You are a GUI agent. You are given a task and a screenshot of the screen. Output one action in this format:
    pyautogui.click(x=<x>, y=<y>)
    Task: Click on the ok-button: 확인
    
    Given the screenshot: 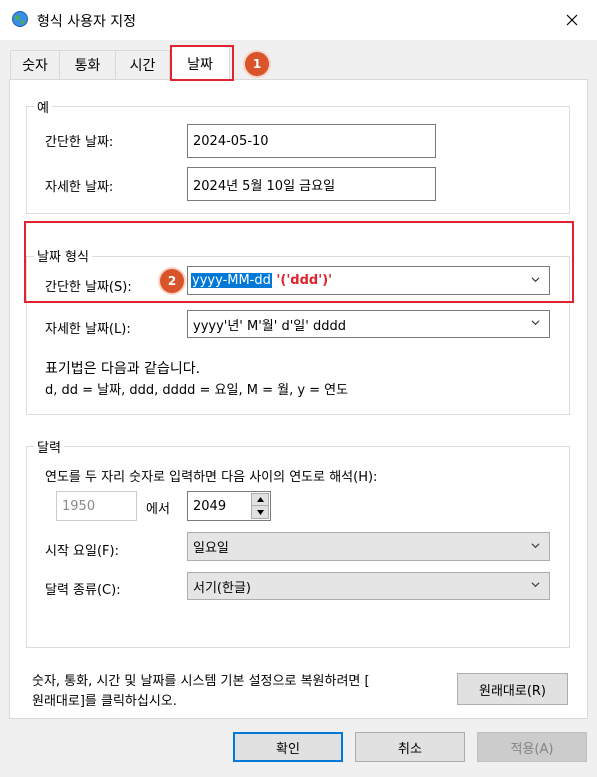 What is the action you would take?
    pyautogui.click(x=288, y=747)
    